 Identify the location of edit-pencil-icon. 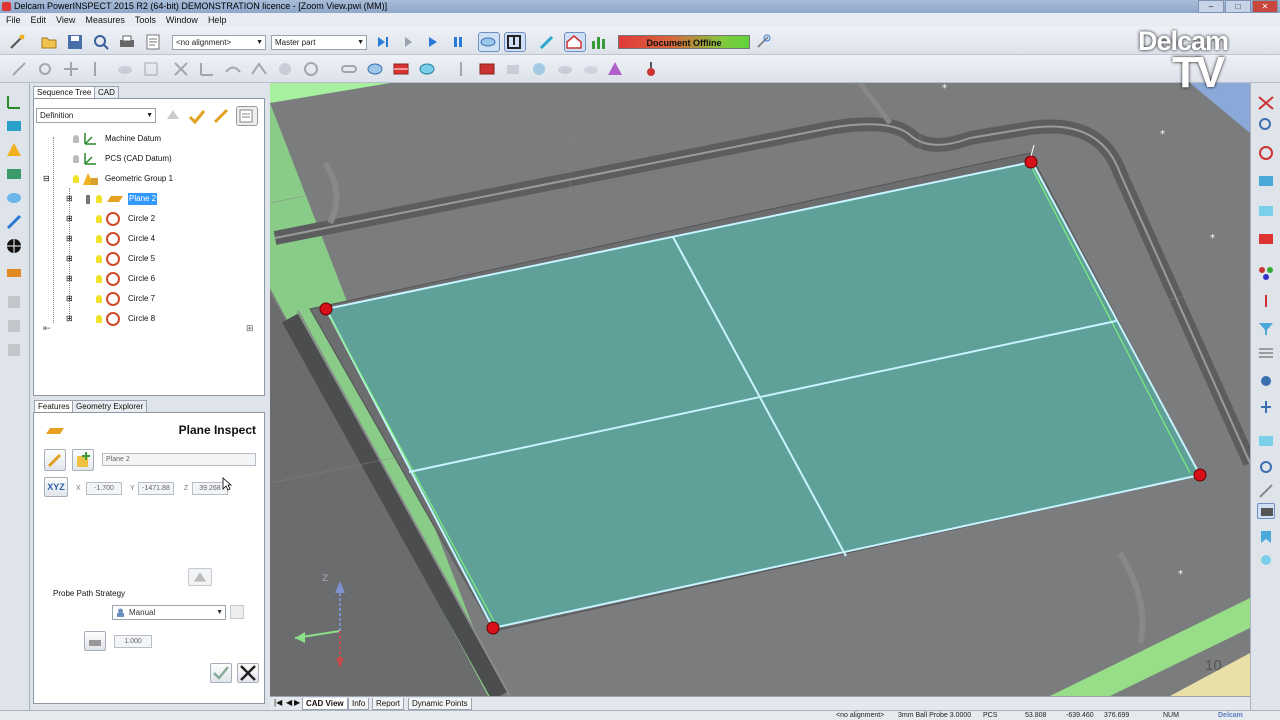
(221, 116).